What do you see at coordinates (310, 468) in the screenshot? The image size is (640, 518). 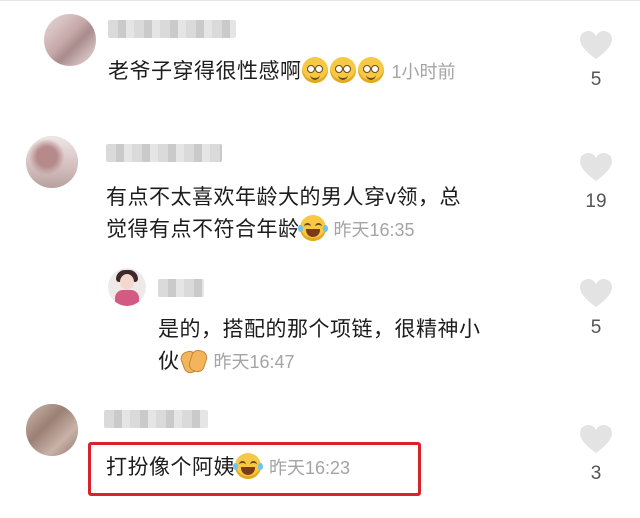 I see `comment-time: 昨天16:23` at bounding box center [310, 468].